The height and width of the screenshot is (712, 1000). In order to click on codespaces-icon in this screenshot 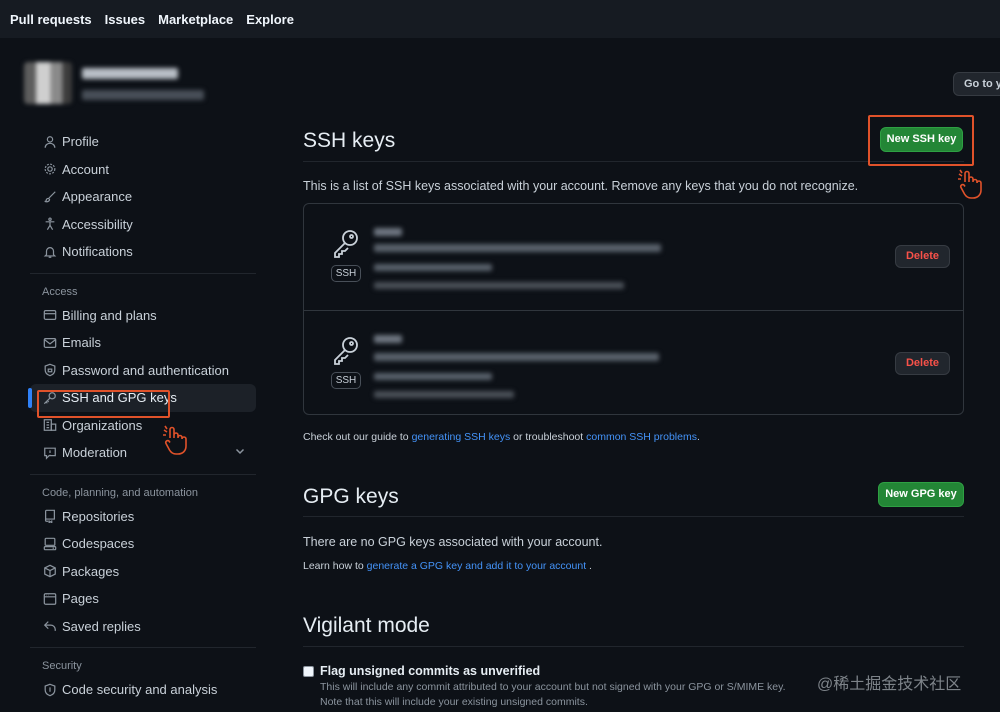, I will do `click(50, 544)`.